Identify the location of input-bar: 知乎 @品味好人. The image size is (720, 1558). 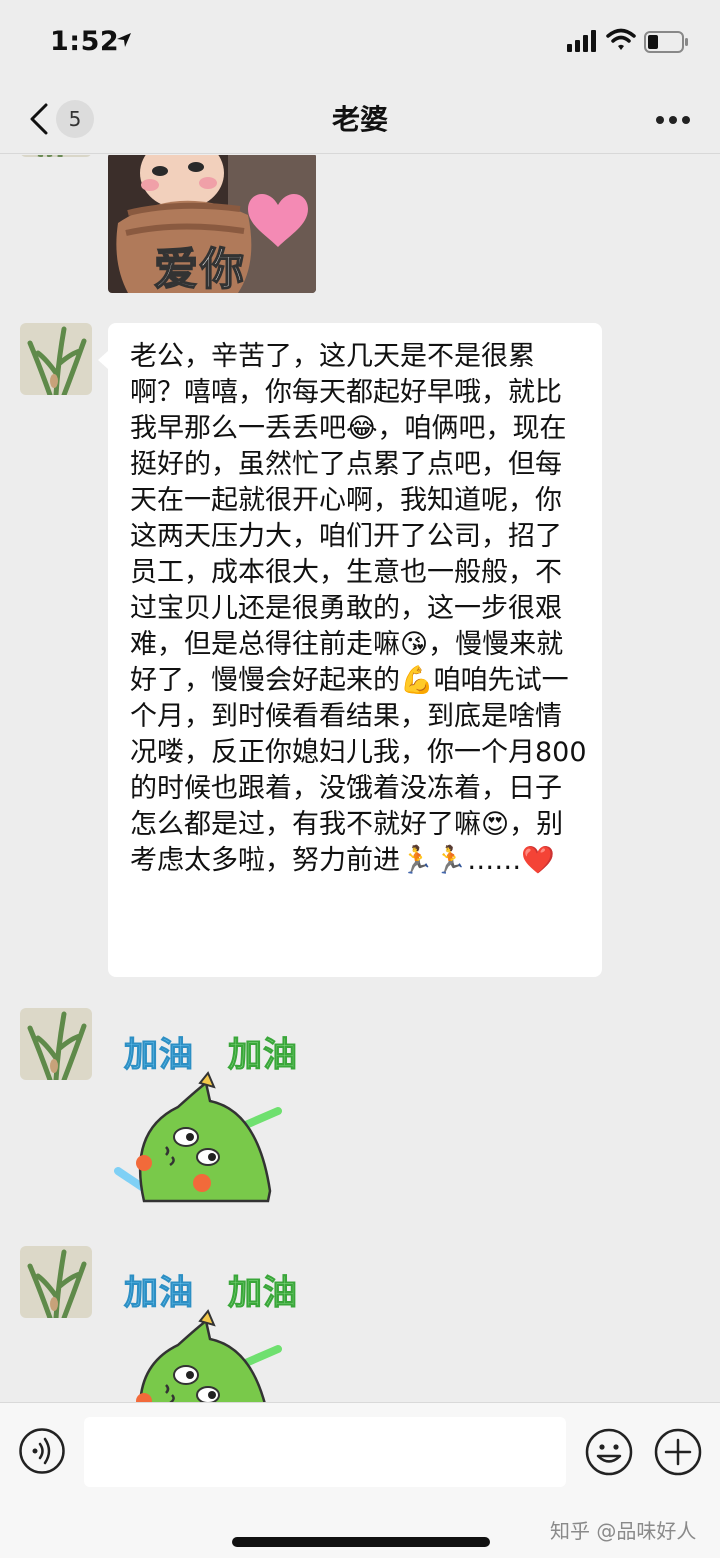
(360, 1480).